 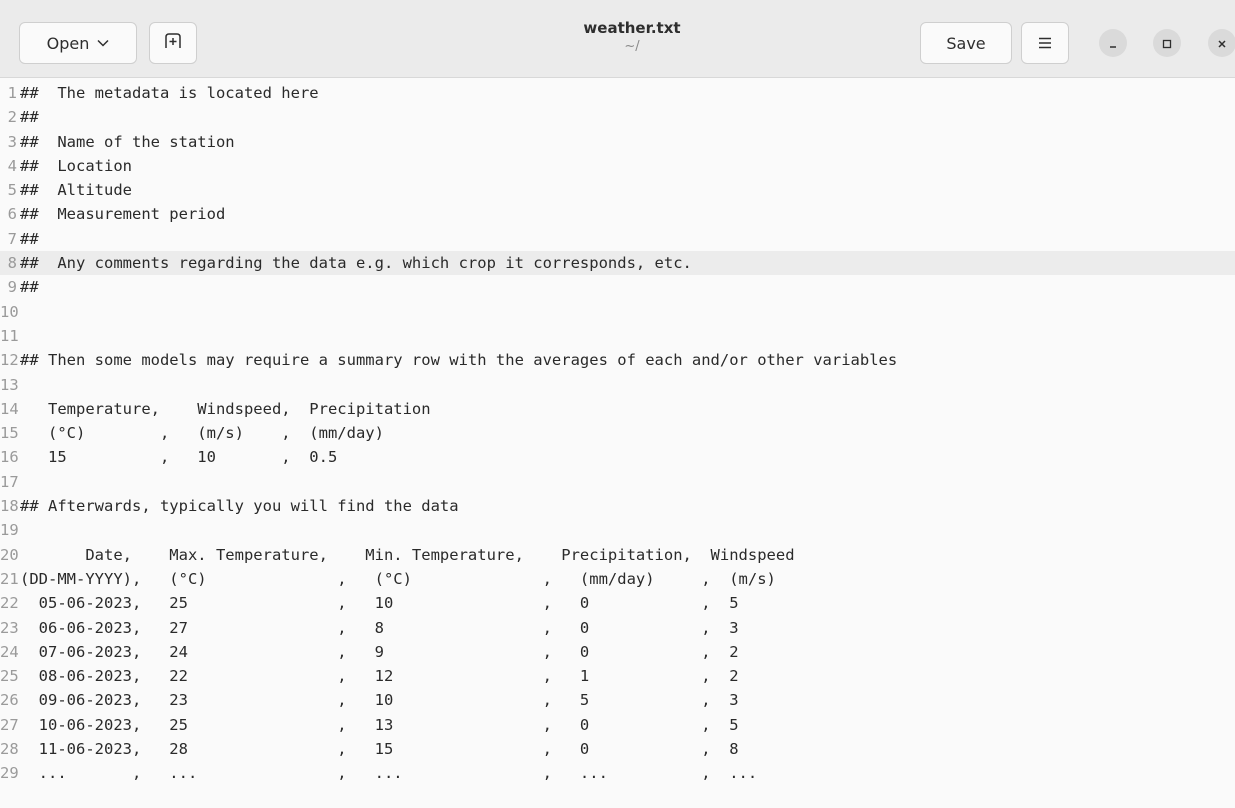 I want to click on editor-line: 24 07-06-2023, 24 , 9 , 0 , 2, so click(x=617, y=652).